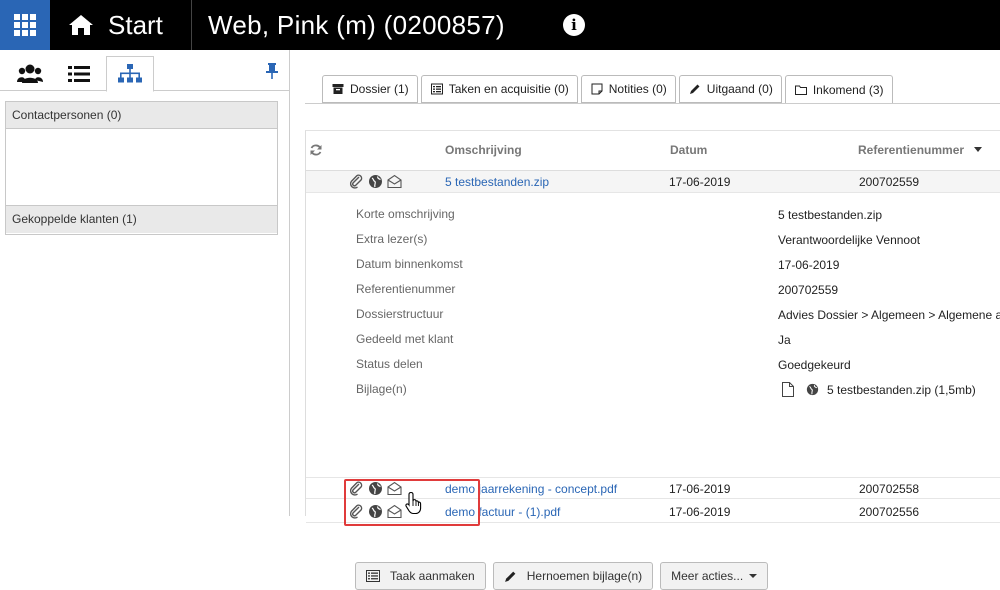 This screenshot has height=590, width=1000. I want to click on tab-notities-label: Notities (0), so click(637, 89).